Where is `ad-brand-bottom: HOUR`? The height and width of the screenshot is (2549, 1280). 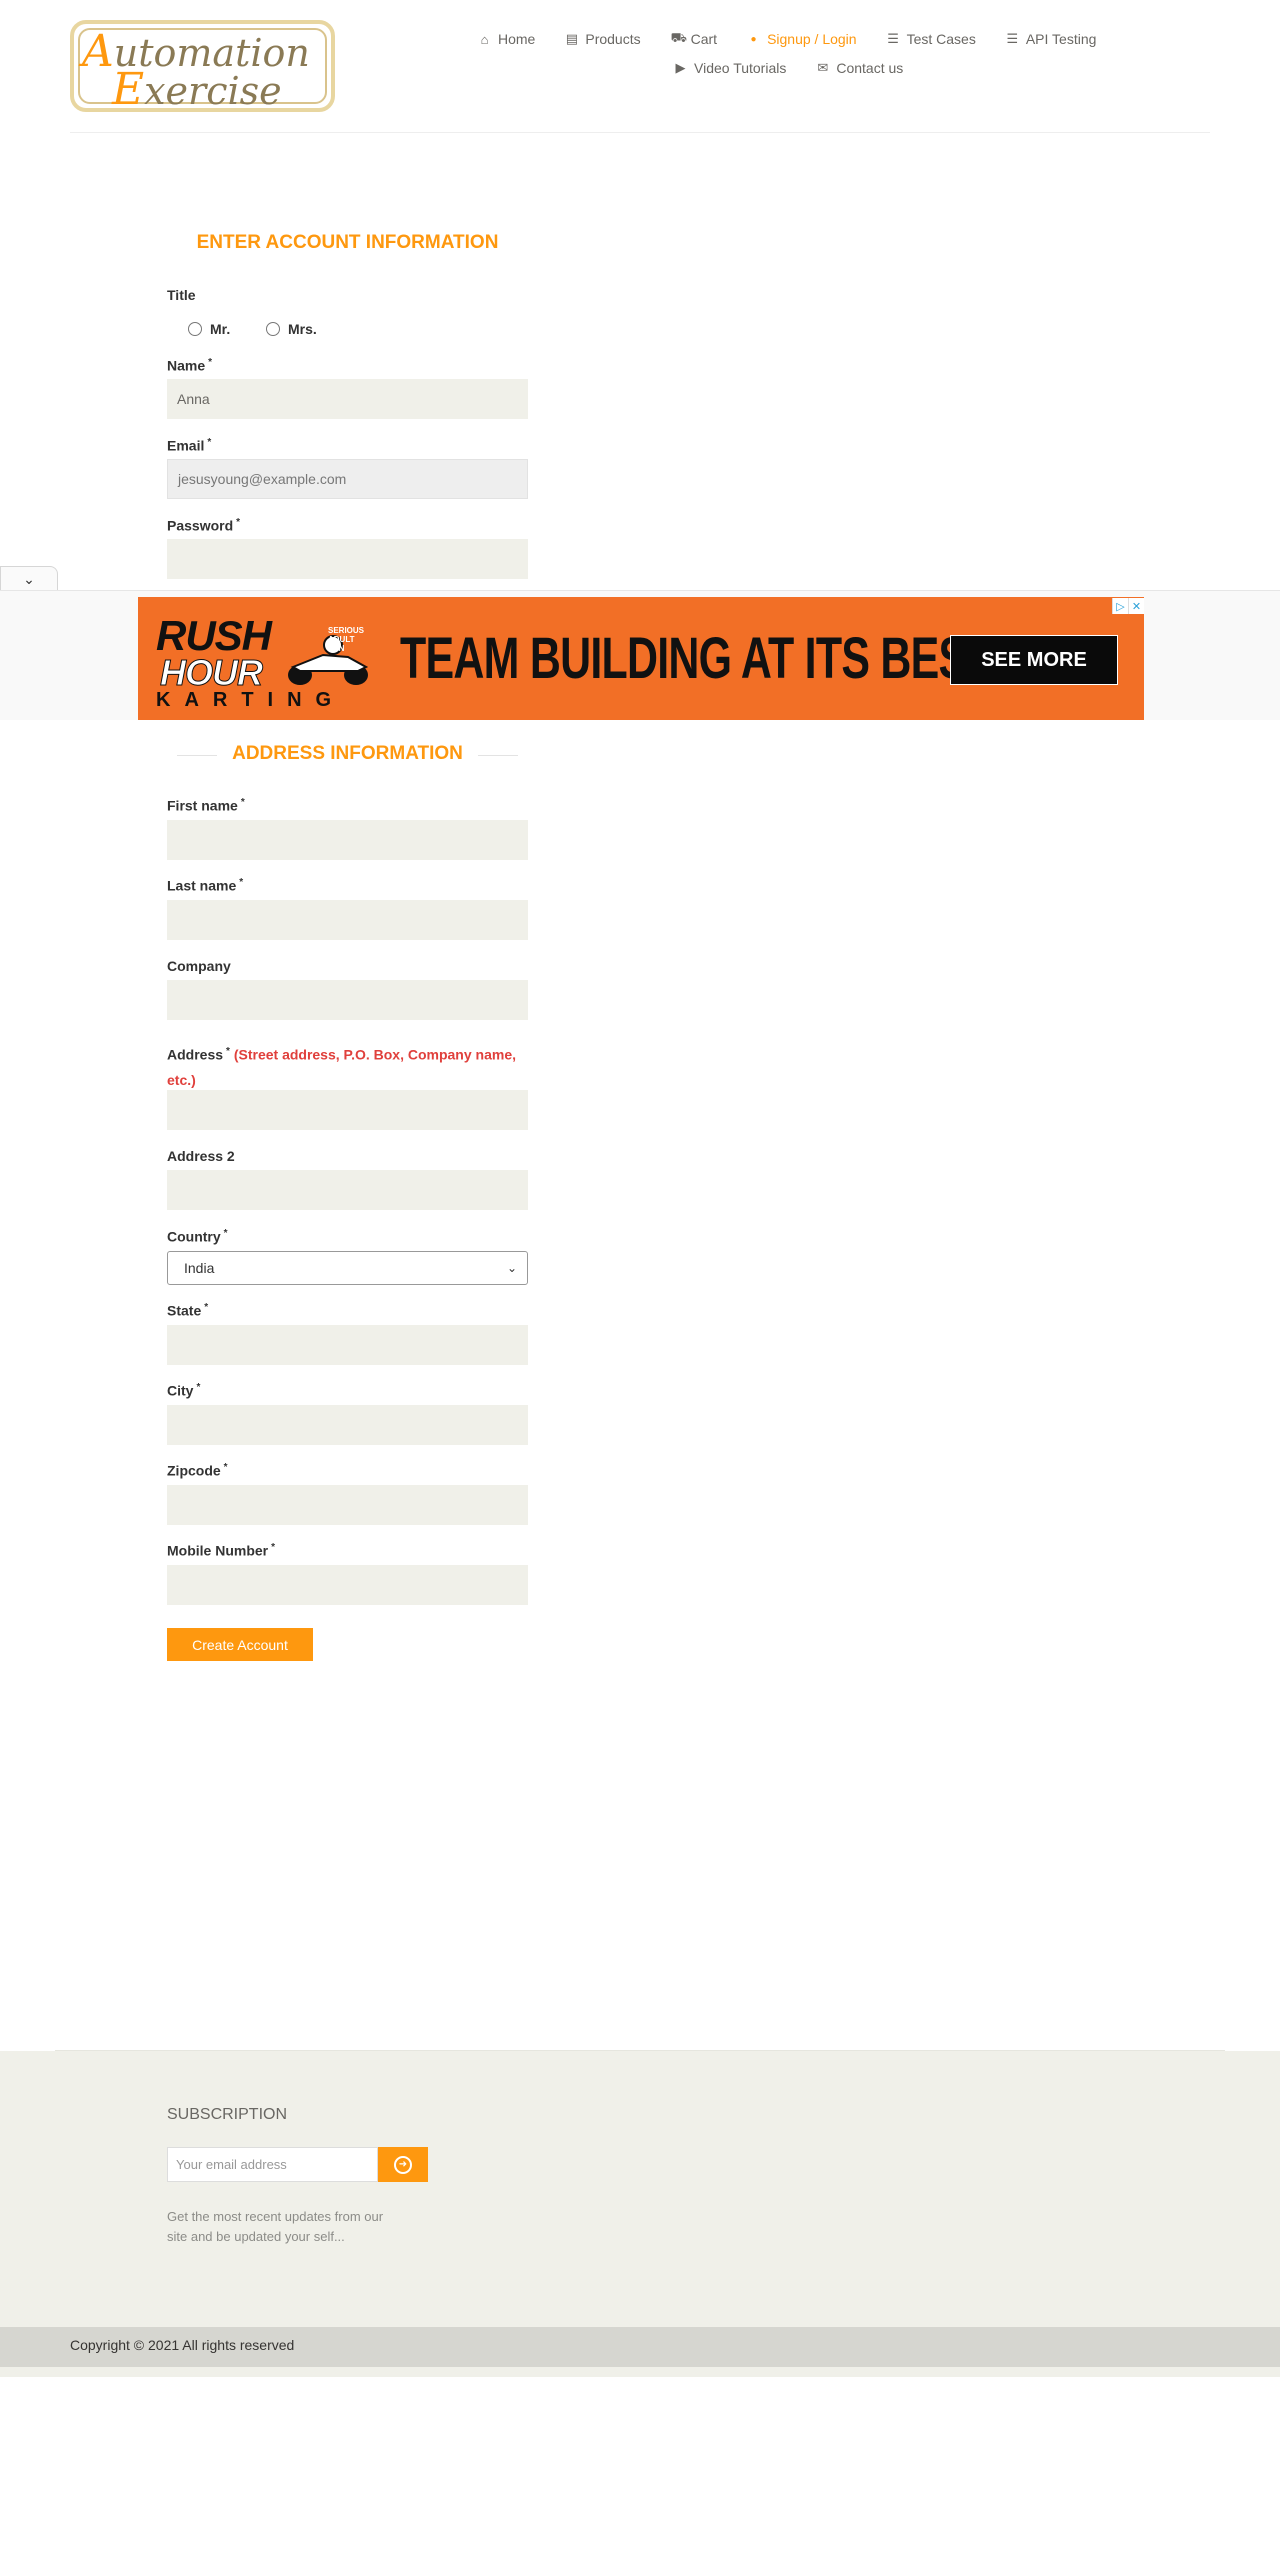
ad-brand-bottom: HOUR is located at coordinates (212, 672).